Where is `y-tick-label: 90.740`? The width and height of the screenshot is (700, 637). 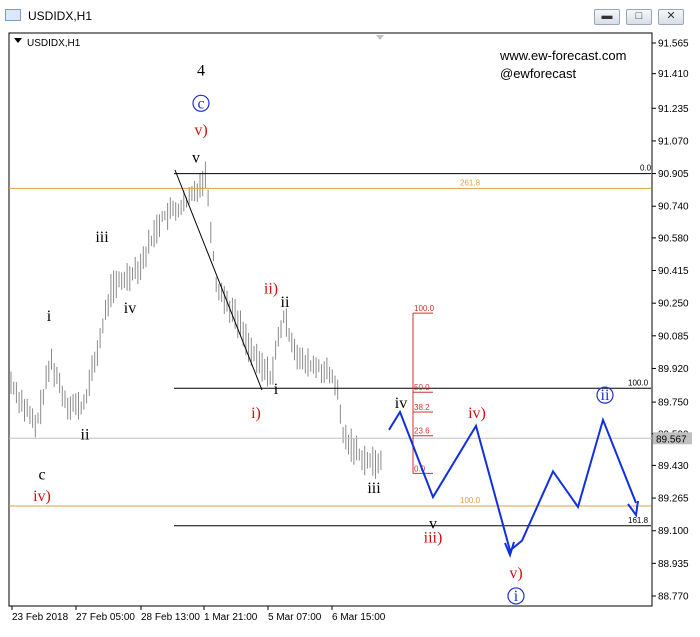
y-tick-label: 90.740 is located at coordinates (673, 207).